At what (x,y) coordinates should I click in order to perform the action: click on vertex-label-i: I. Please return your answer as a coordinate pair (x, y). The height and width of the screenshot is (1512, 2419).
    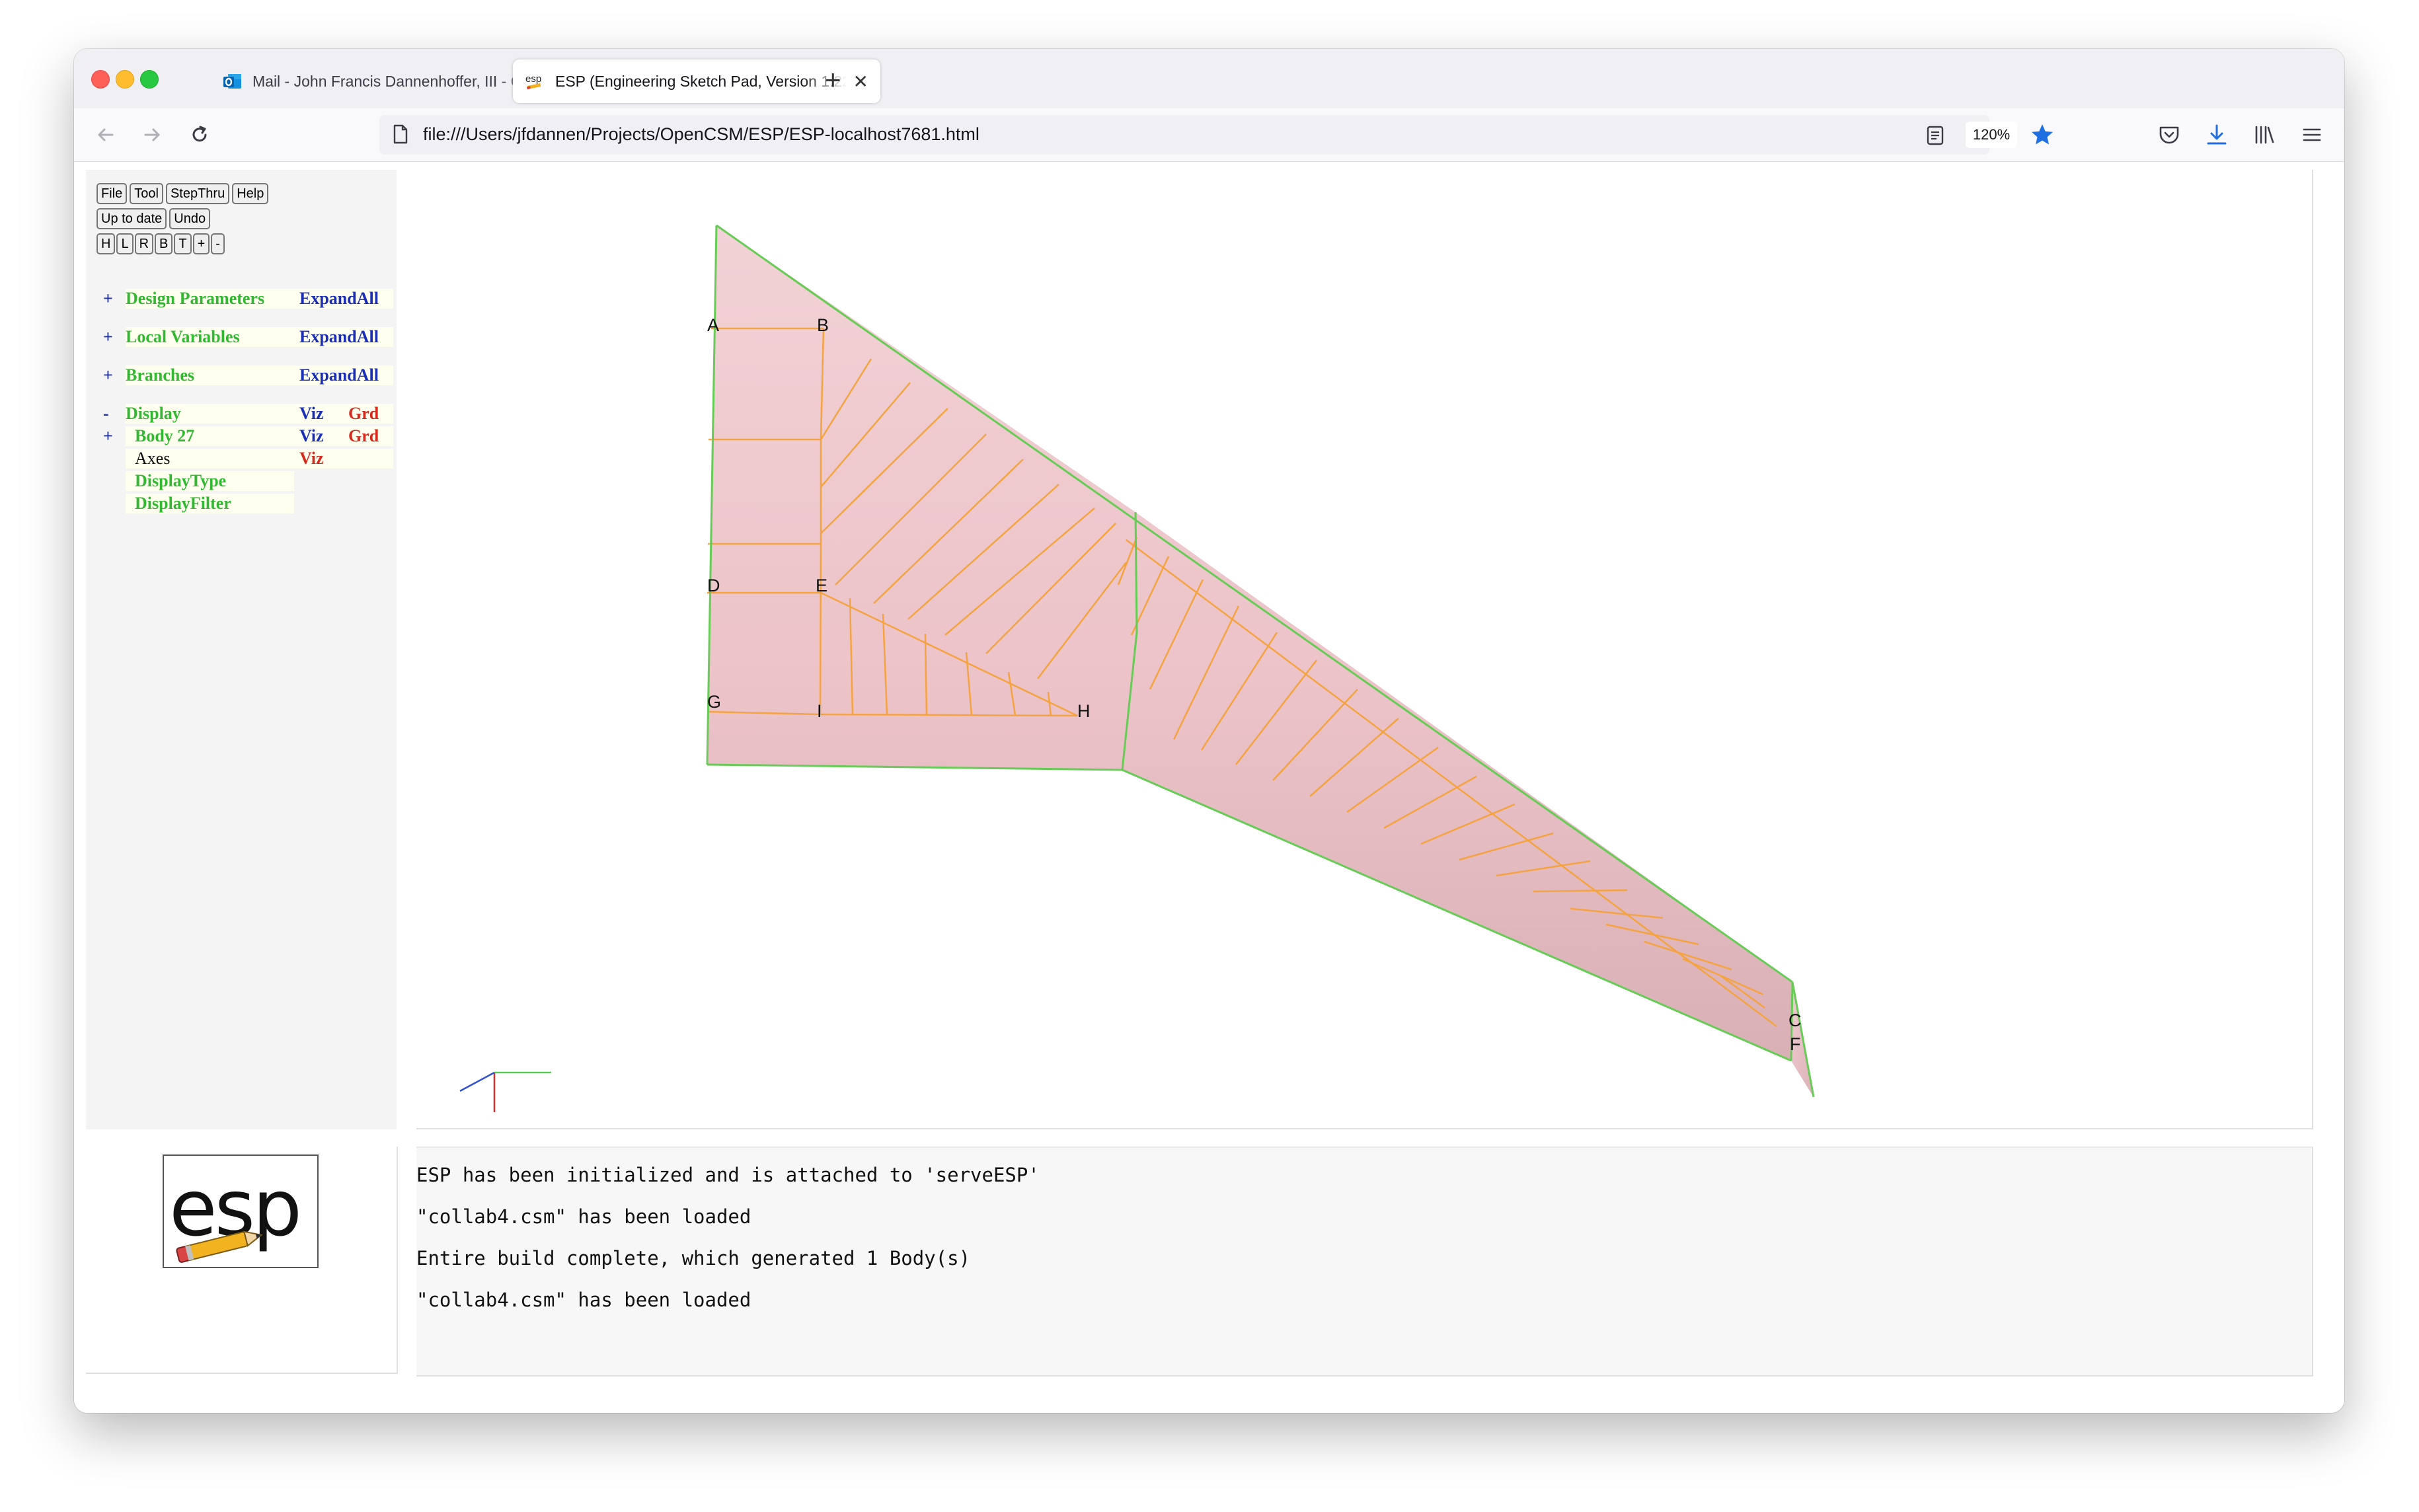
    Looking at the image, I should click on (819, 711).